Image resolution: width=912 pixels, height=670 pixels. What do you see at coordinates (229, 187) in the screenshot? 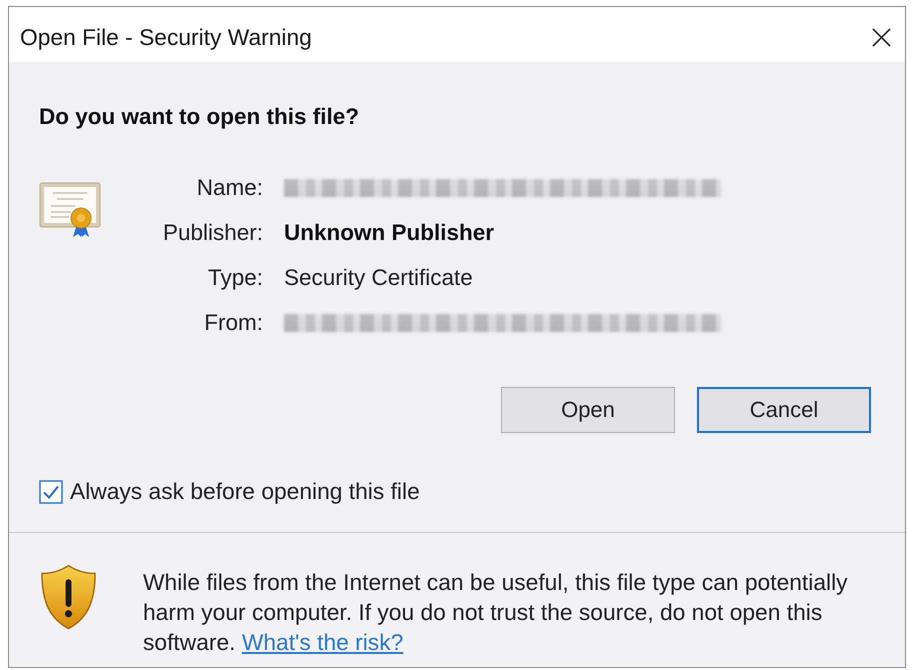
I see `field-label: Name:` at bounding box center [229, 187].